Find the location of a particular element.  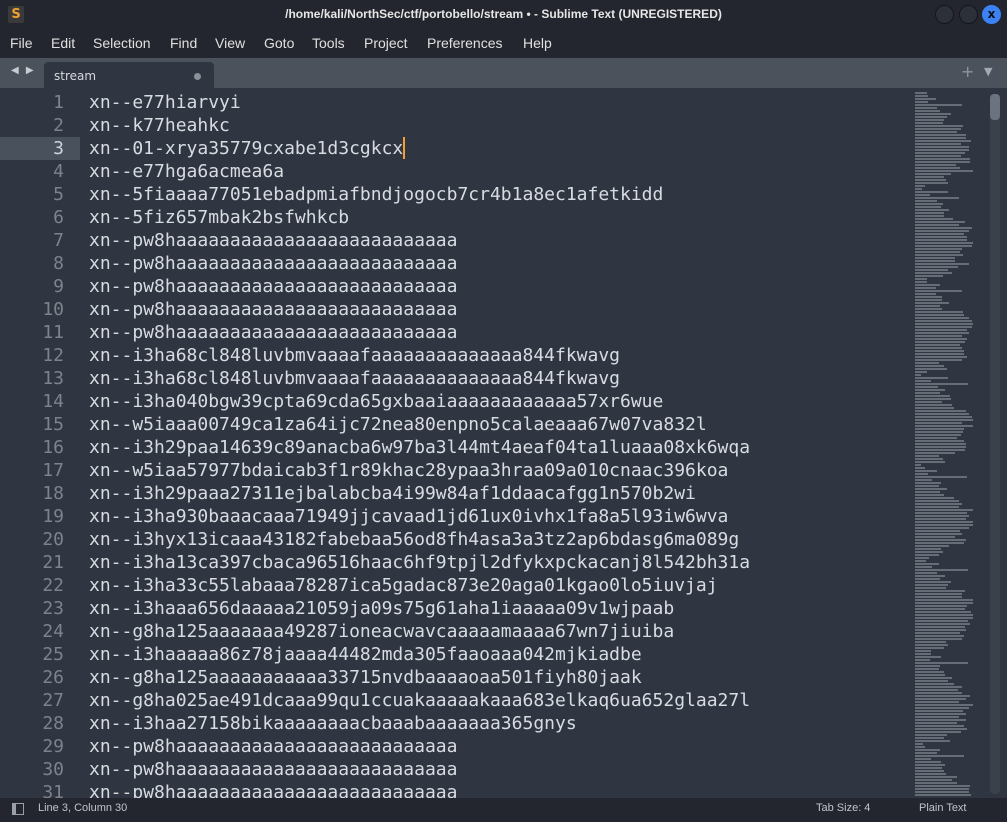

menu-view: View is located at coordinates (230, 43).